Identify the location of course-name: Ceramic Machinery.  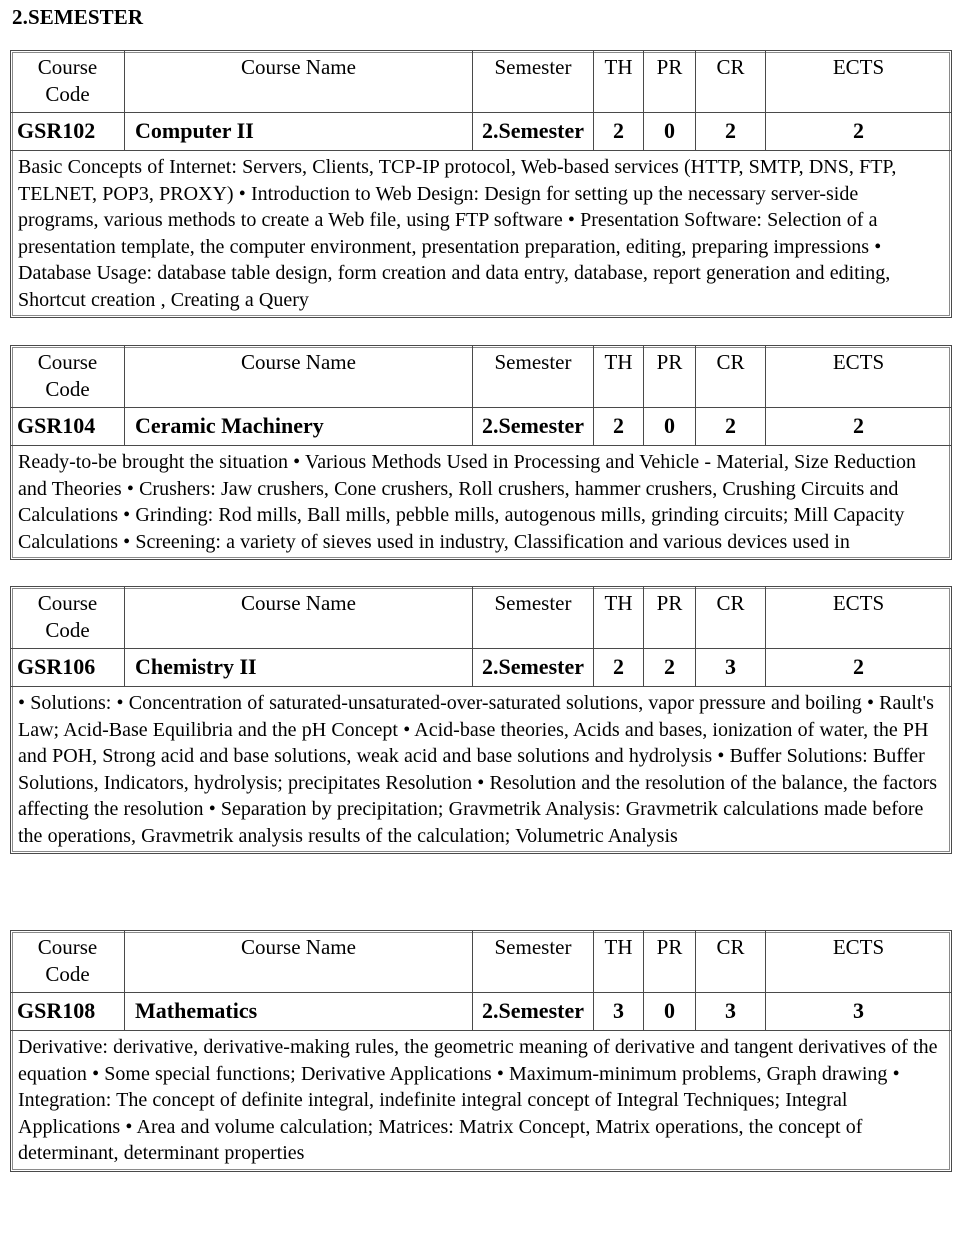
(299, 427).